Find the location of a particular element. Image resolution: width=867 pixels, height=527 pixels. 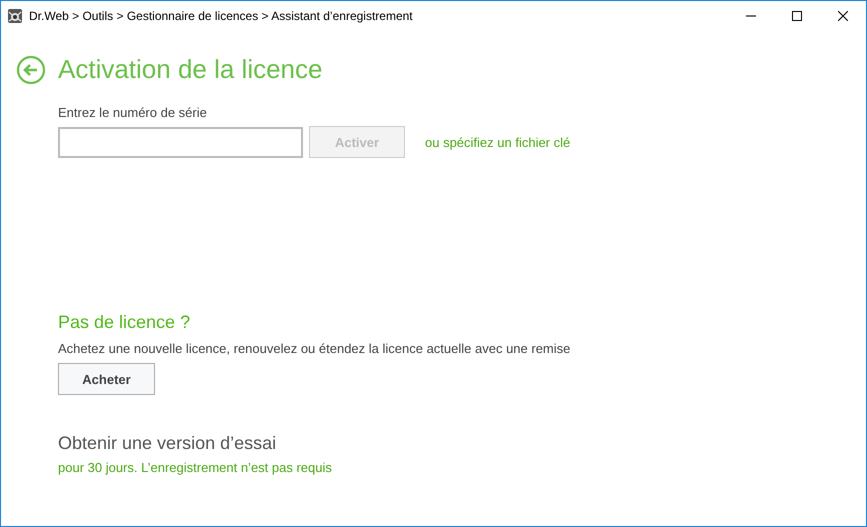

buy-button: Acheter is located at coordinates (106, 379).